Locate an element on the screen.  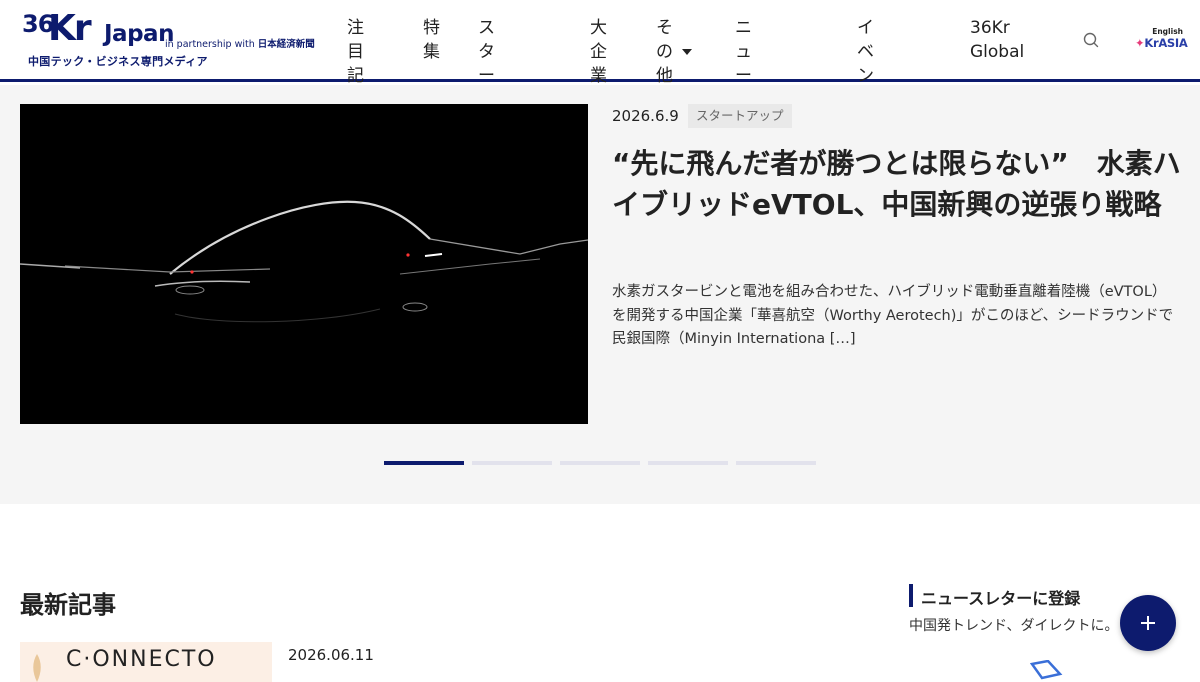
hero-category-tag: スタートアップ is located at coordinates (740, 116).